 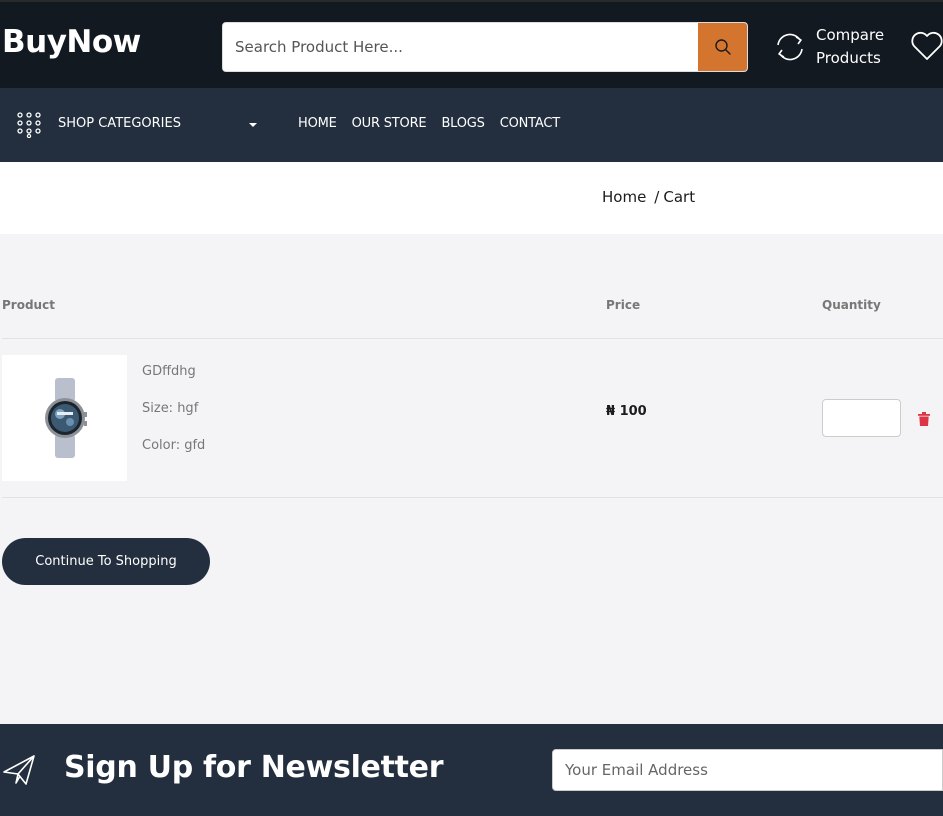 I want to click on top-header: BuyNow Compare Products, so click(x=471, y=44).